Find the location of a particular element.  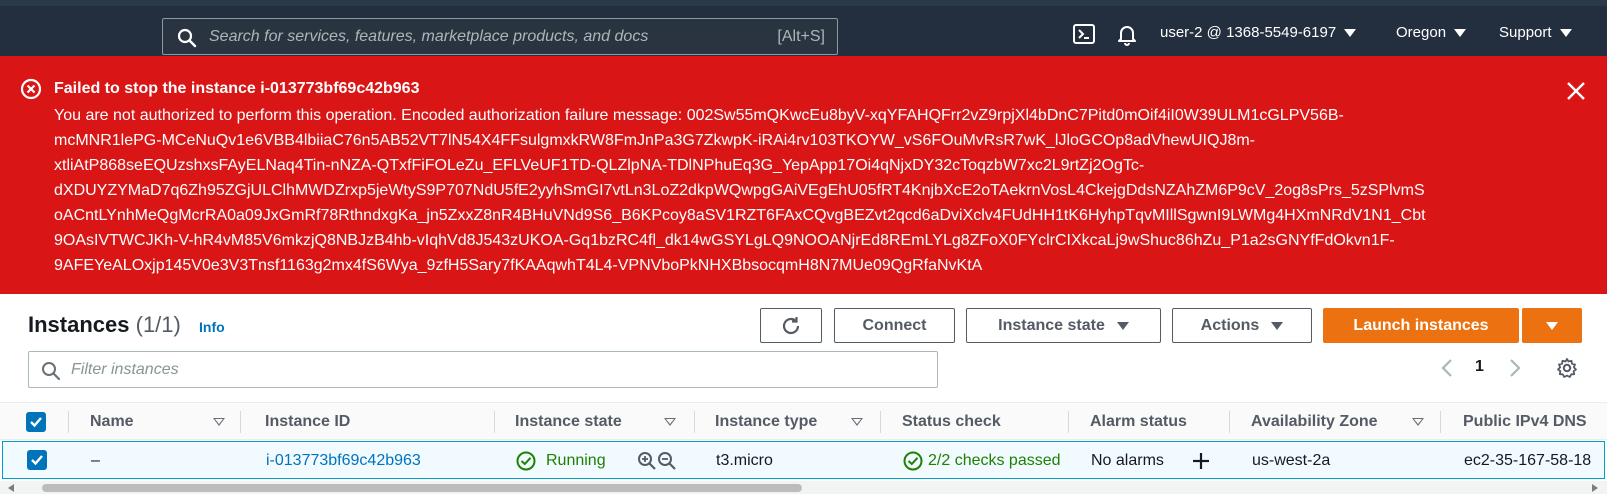

page-title: Instances (1/1) is located at coordinates (104, 325).